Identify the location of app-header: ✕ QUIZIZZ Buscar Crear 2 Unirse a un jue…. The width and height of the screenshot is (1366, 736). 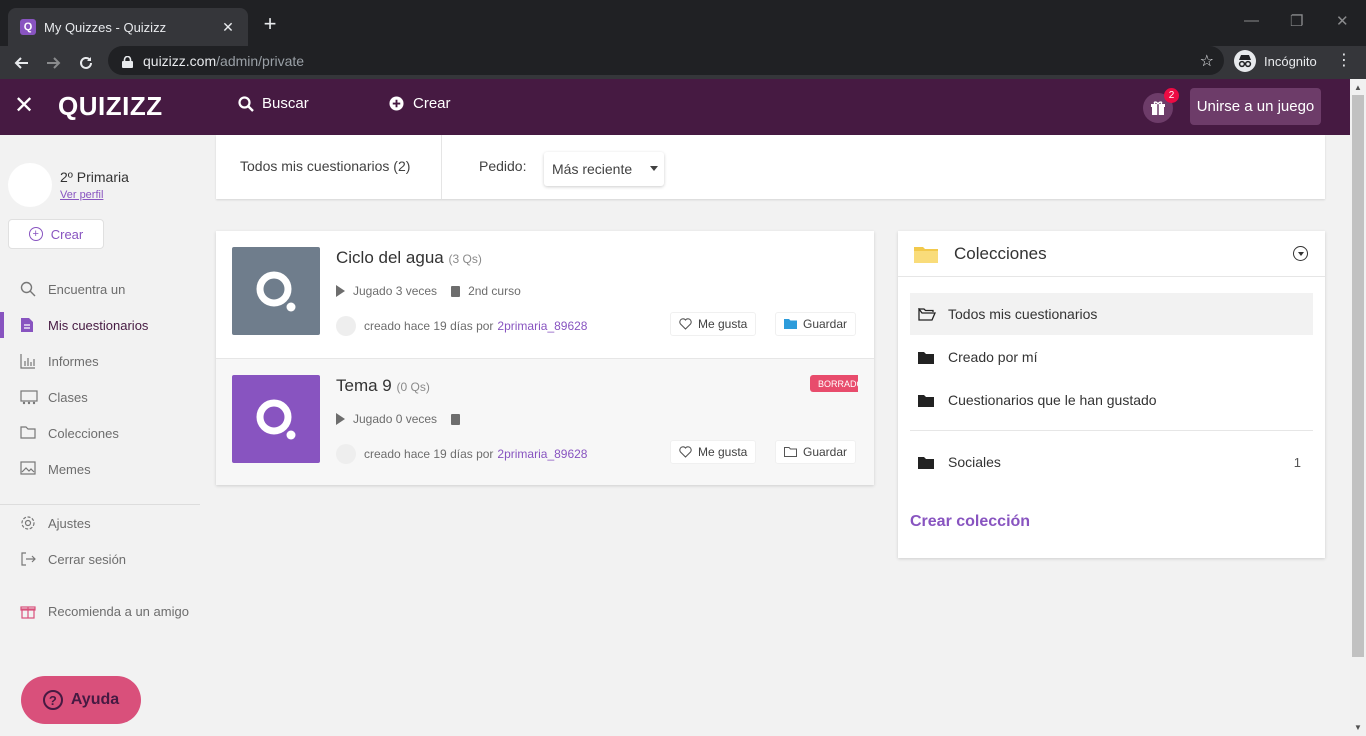
(675, 107).